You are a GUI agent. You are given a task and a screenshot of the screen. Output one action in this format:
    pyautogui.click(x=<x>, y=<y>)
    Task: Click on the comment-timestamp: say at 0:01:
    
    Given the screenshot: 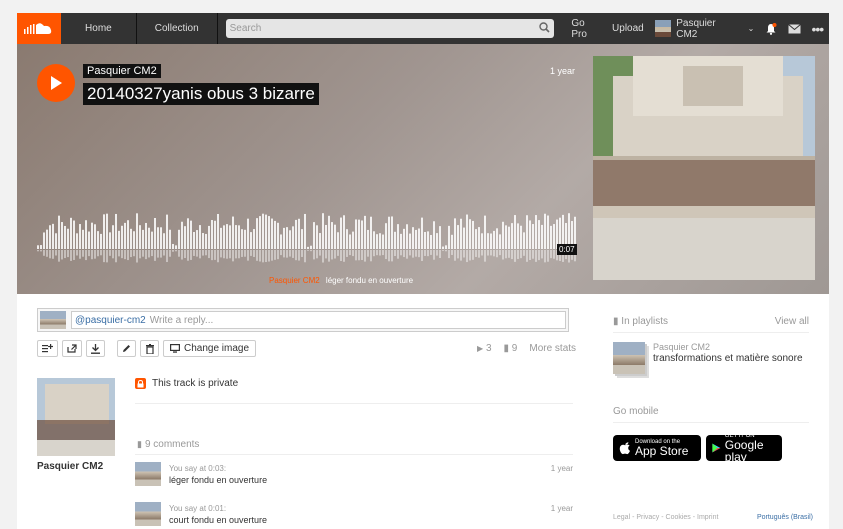 What is the action you would take?
    pyautogui.click(x=205, y=508)
    